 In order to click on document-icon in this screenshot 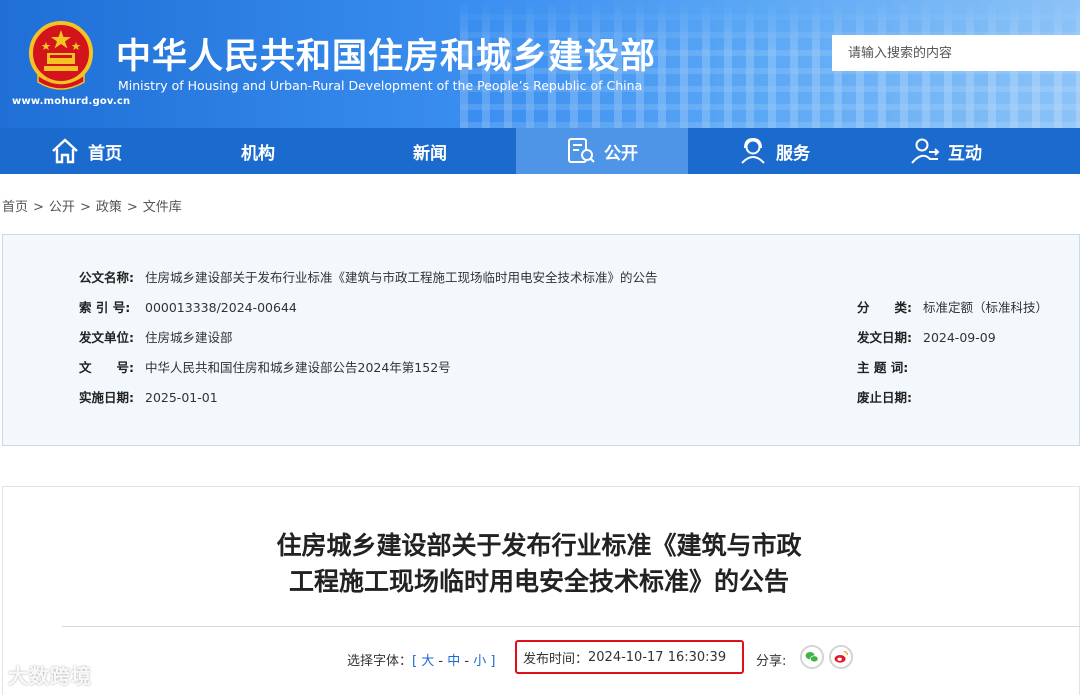, I will do `click(581, 150)`.